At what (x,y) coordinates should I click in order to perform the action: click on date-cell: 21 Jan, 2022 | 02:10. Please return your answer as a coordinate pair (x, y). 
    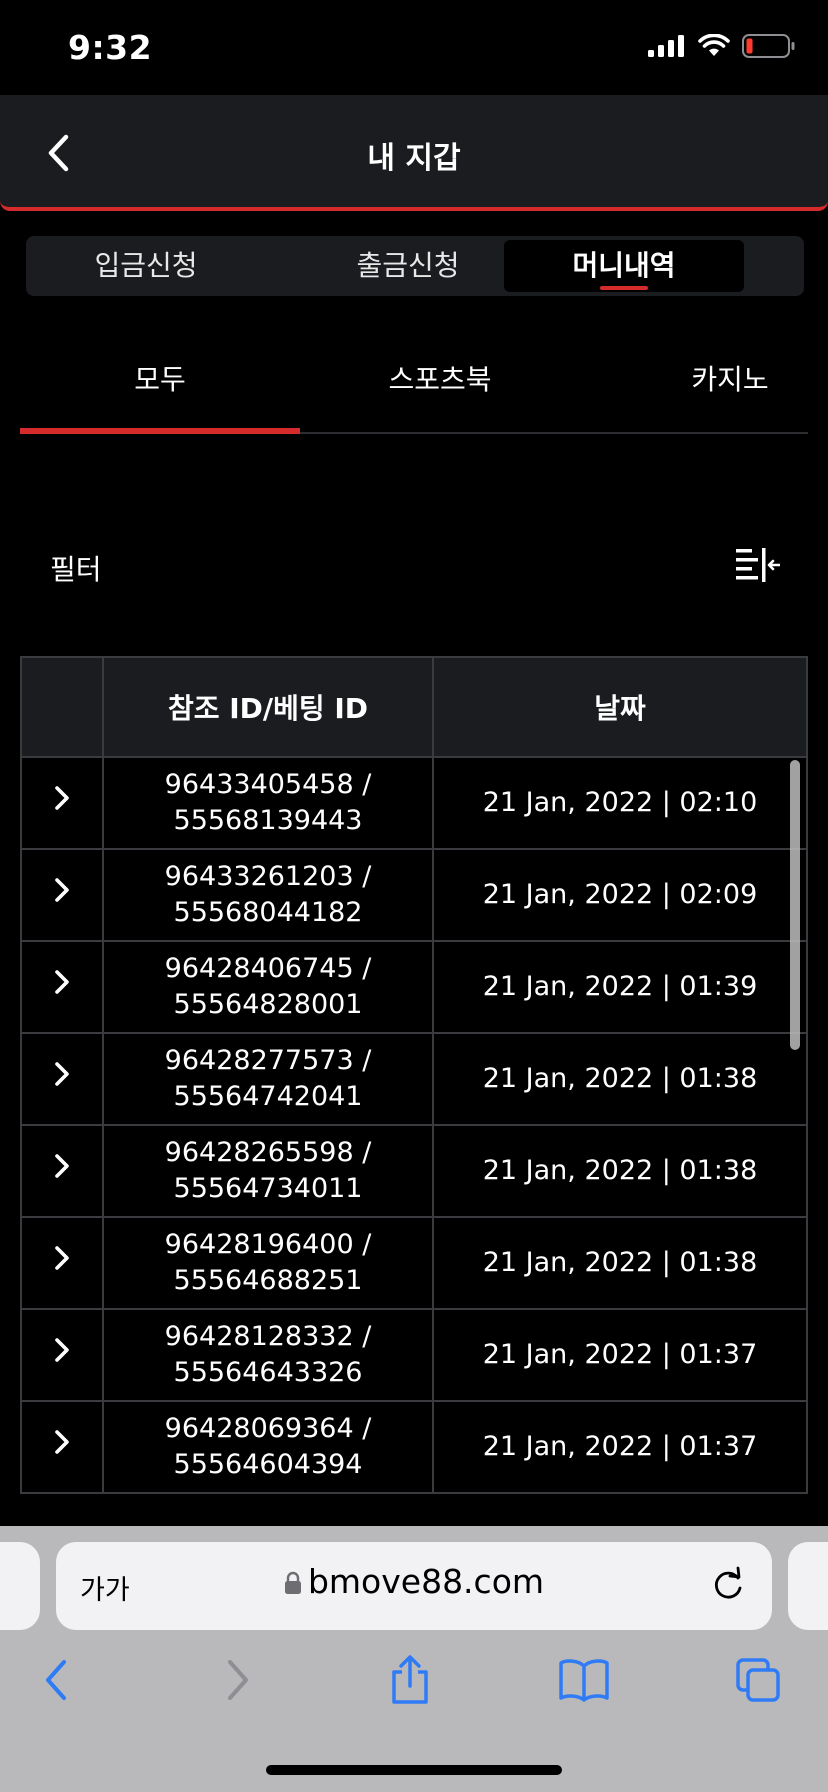
    Looking at the image, I should click on (620, 803).